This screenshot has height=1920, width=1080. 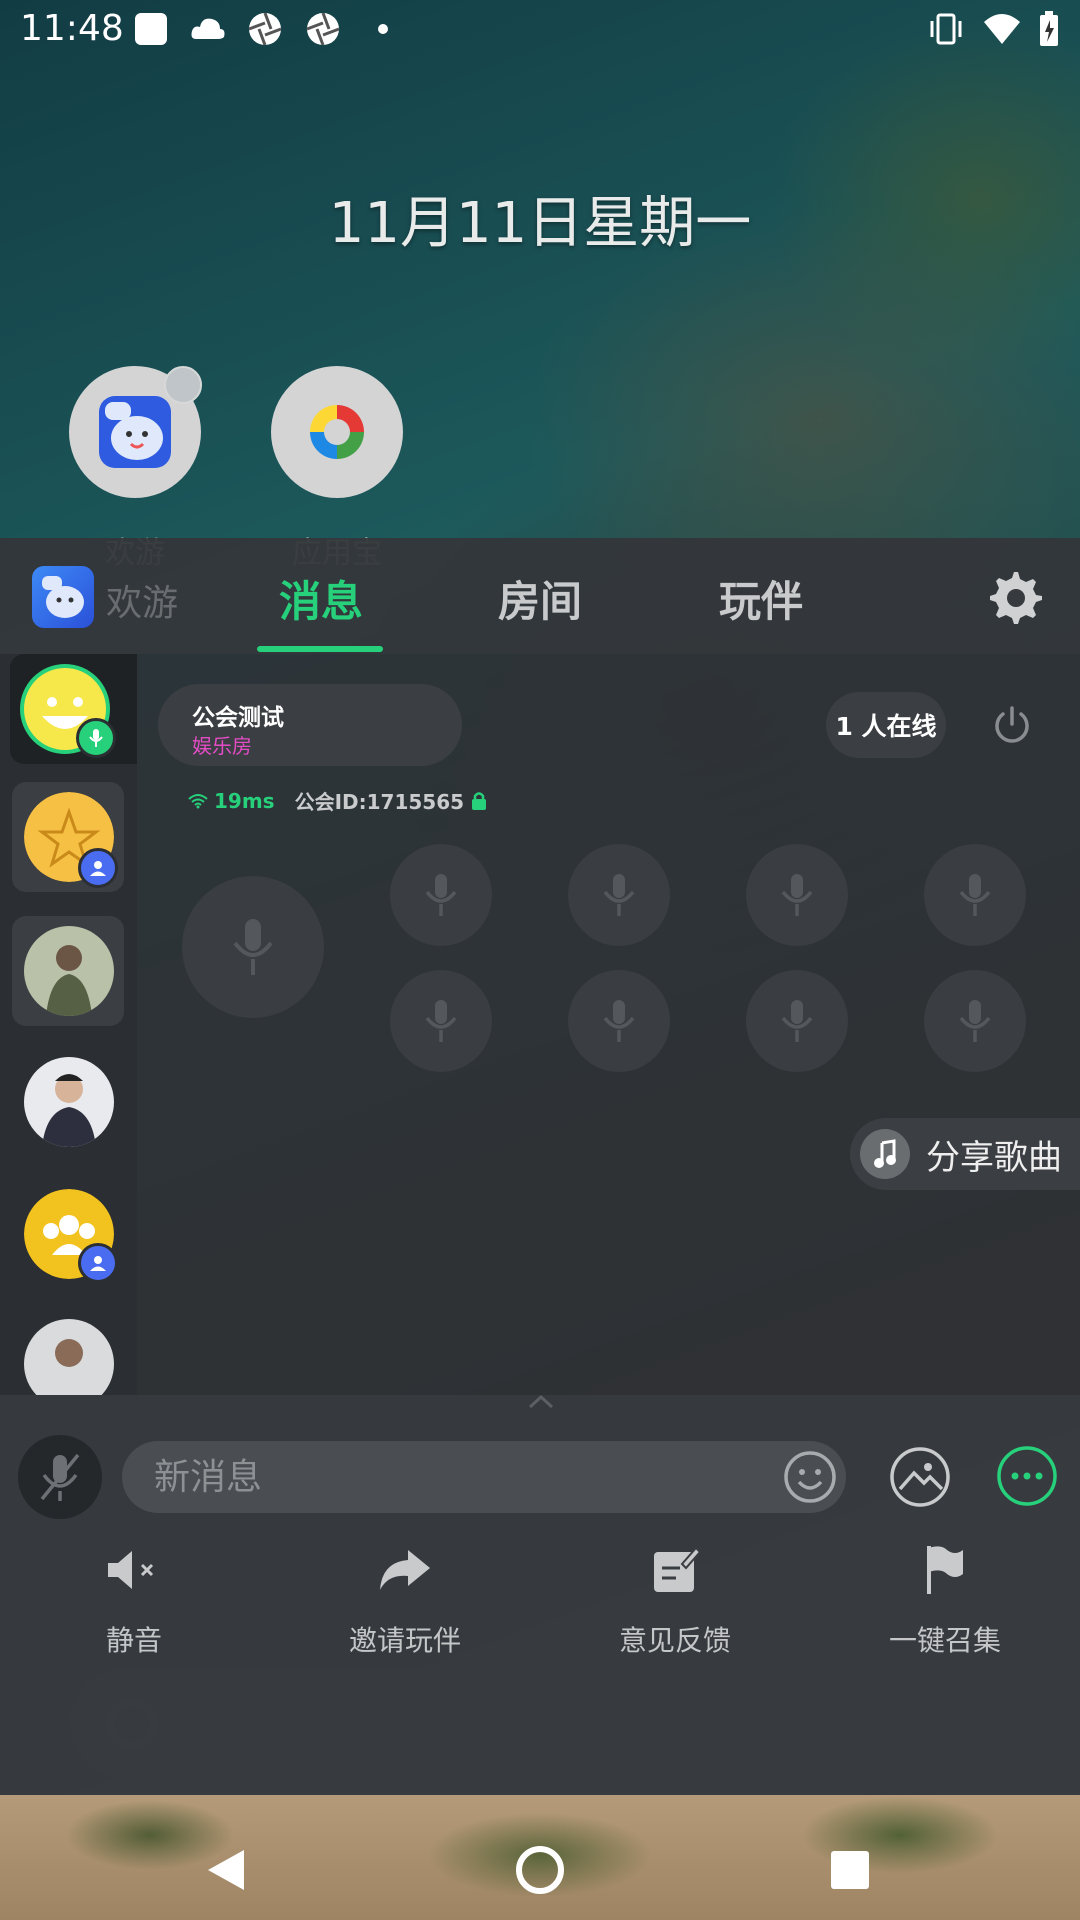 What do you see at coordinates (677, 1569) in the screenshot?
I see `feedback-icon` at bounding box center [677, 1569].